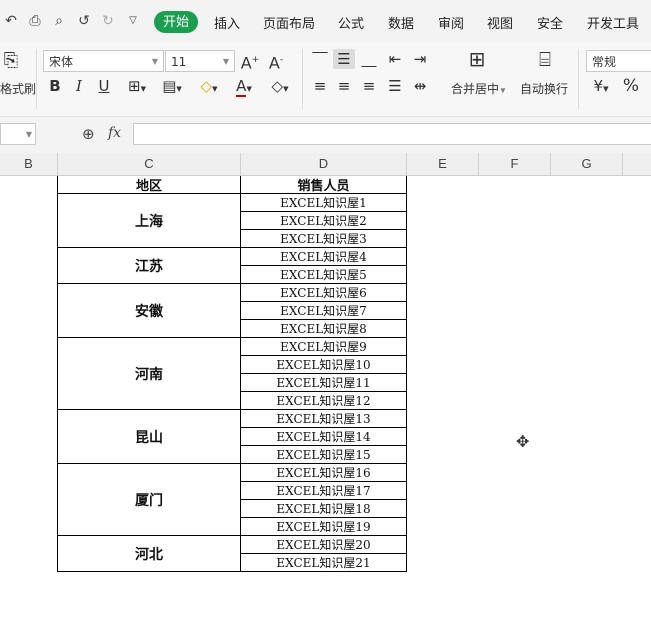  Describe the element at coordinates (550, 22) in the screenshot. I see `tab-security: 安全` at that location.